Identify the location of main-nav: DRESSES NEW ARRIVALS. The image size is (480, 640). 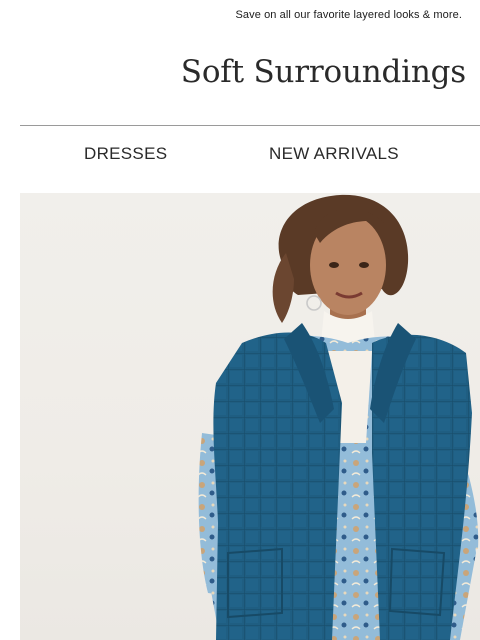
(240, 157).